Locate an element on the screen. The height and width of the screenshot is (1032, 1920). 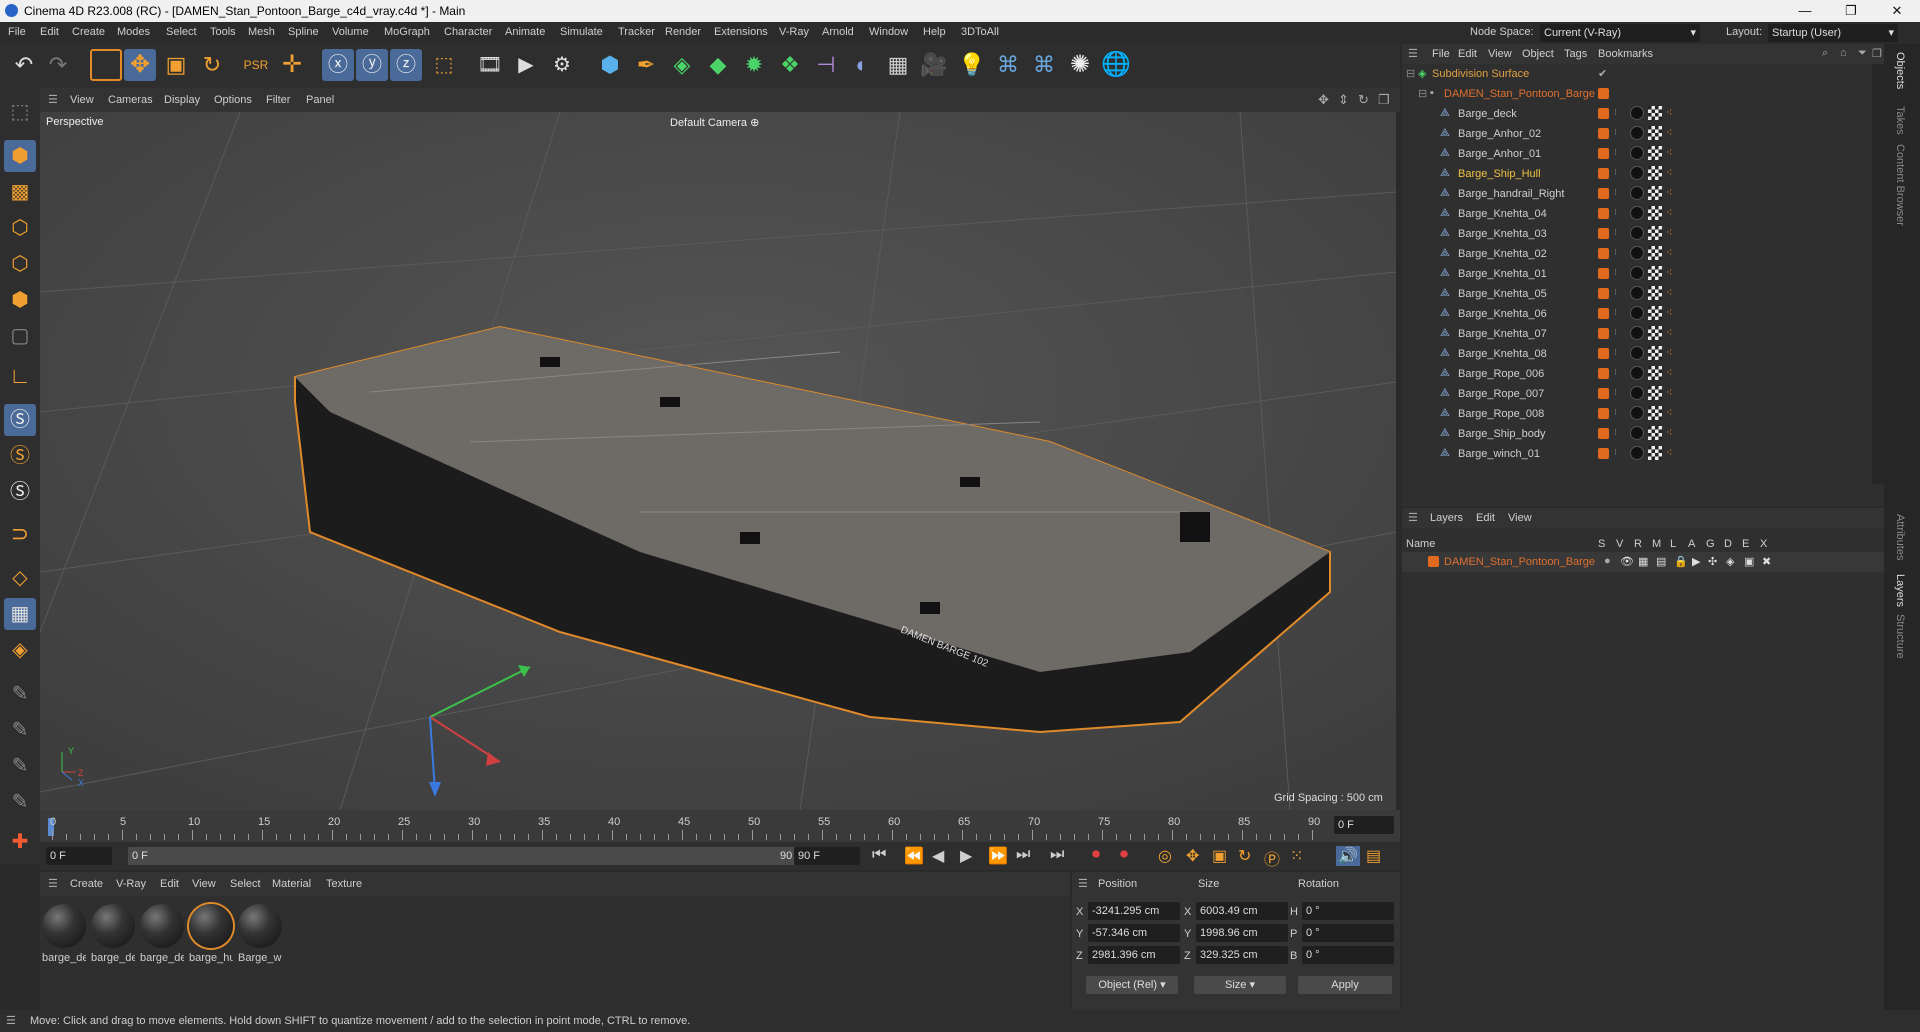
layer-menu-layers: Layers is located at coordinates (1446, 518).